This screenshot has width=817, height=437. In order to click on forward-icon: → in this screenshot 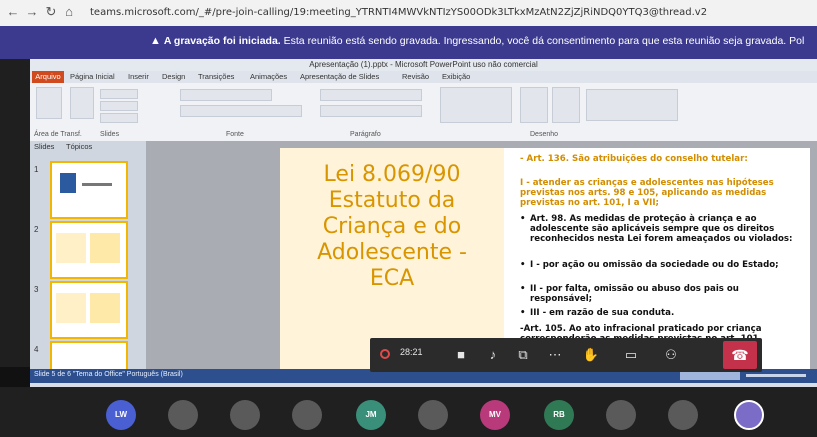, I will do `click(32, 12)`.